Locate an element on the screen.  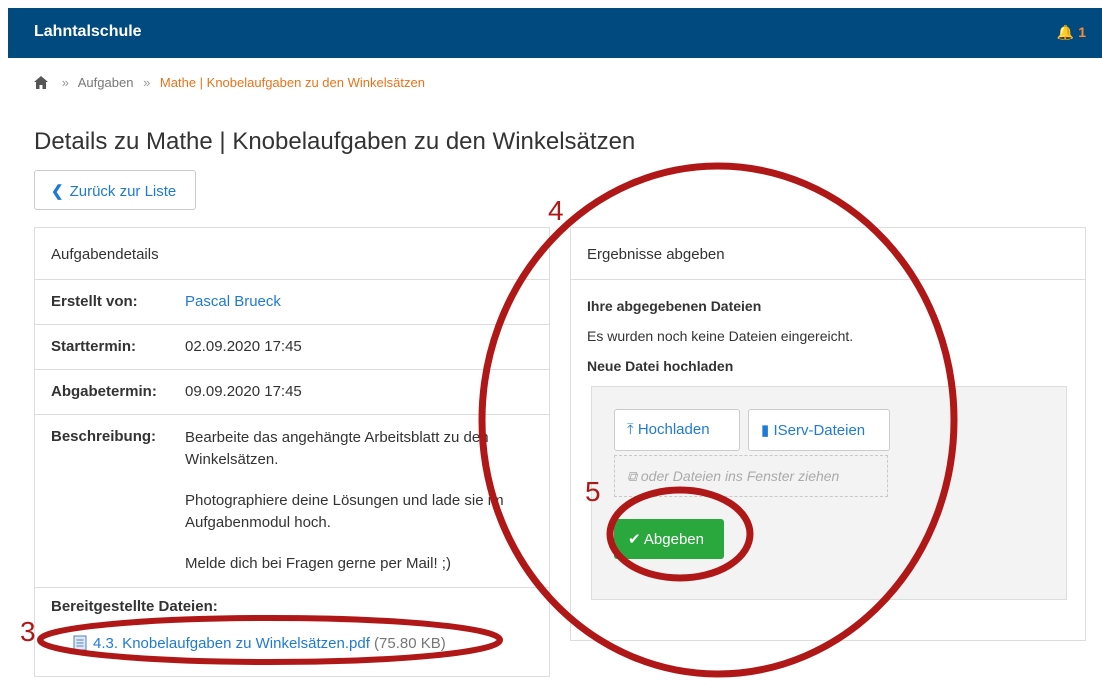
start-row: Starttermin: 02.09.2020 17:45 is located at coordinates (292, 347).